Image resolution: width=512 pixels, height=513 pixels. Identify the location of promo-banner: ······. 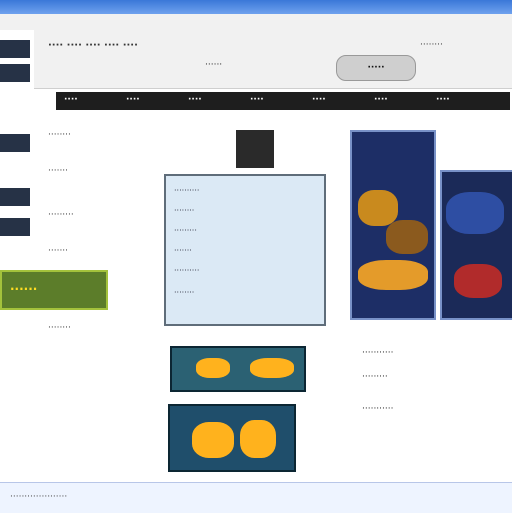
(54, 290).